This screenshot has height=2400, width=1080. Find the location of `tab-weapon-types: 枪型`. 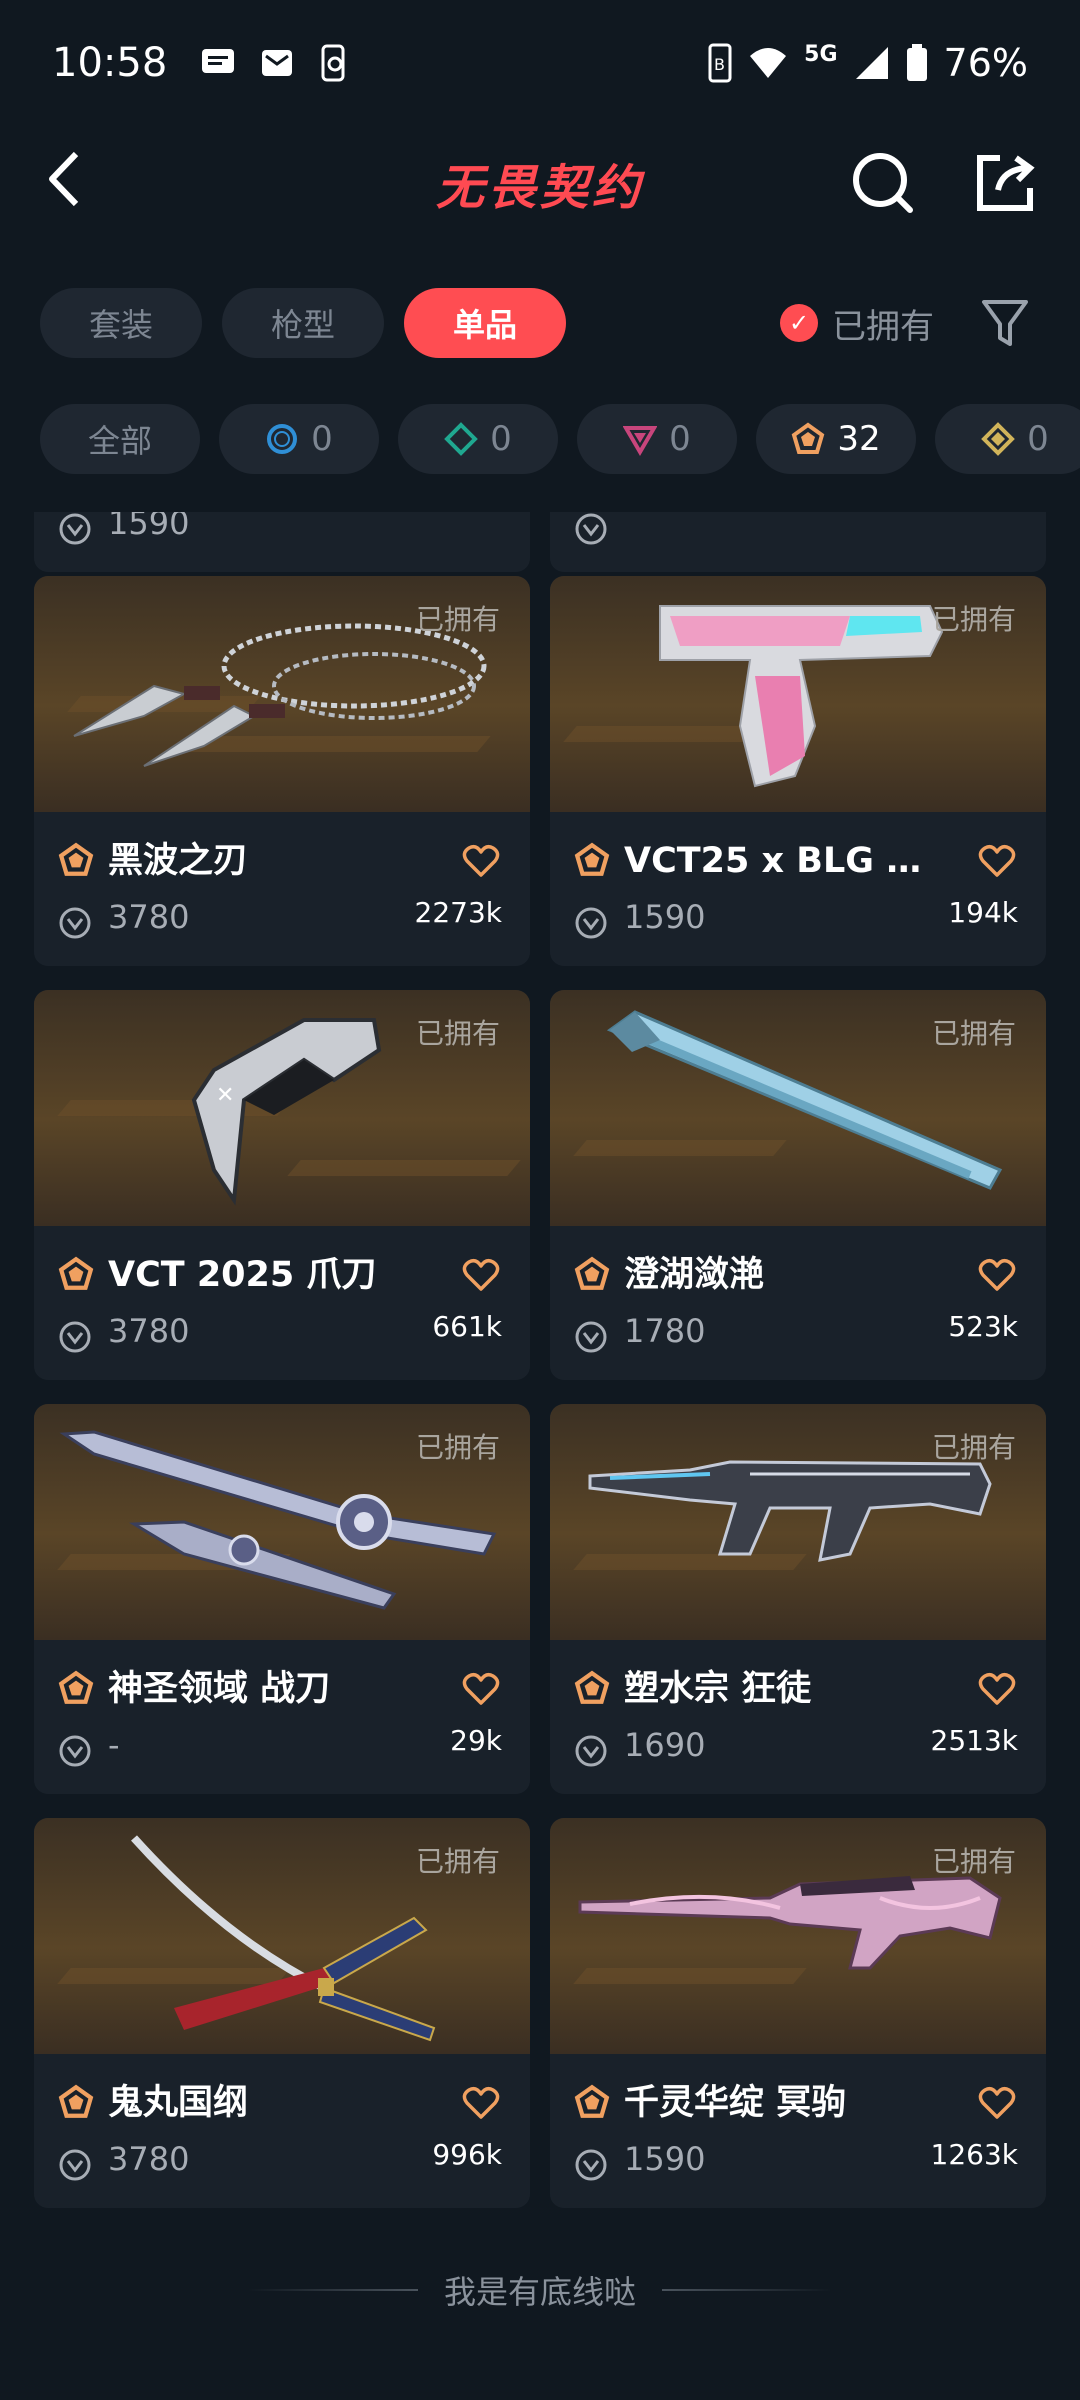

tab-weapon-types: 枪型 is located at coordinates (303, 323).